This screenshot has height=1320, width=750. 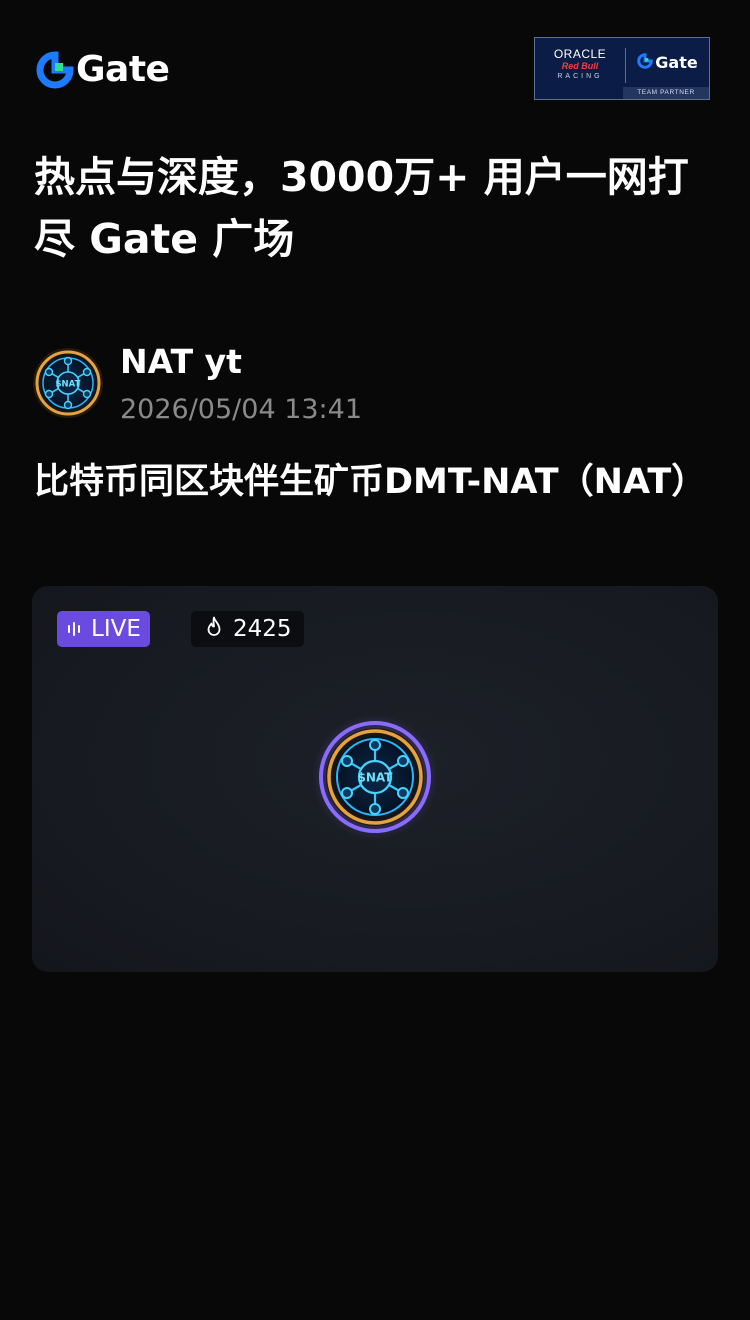 I want to click on gate-logo: Gate, so click(x=103, y=69).